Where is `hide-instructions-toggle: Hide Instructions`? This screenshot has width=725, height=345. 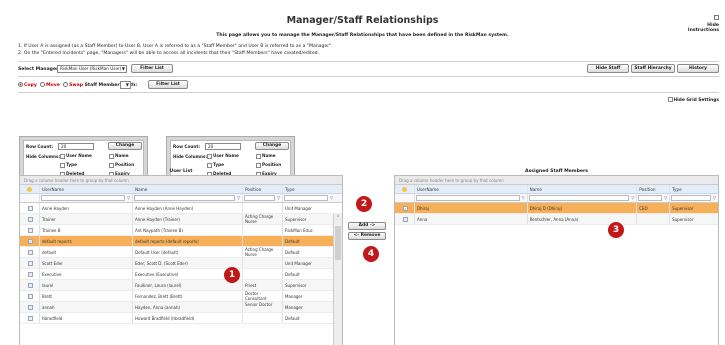 hide-instructions-toggle: Hide Instructions is located at coordinates (699, 24).